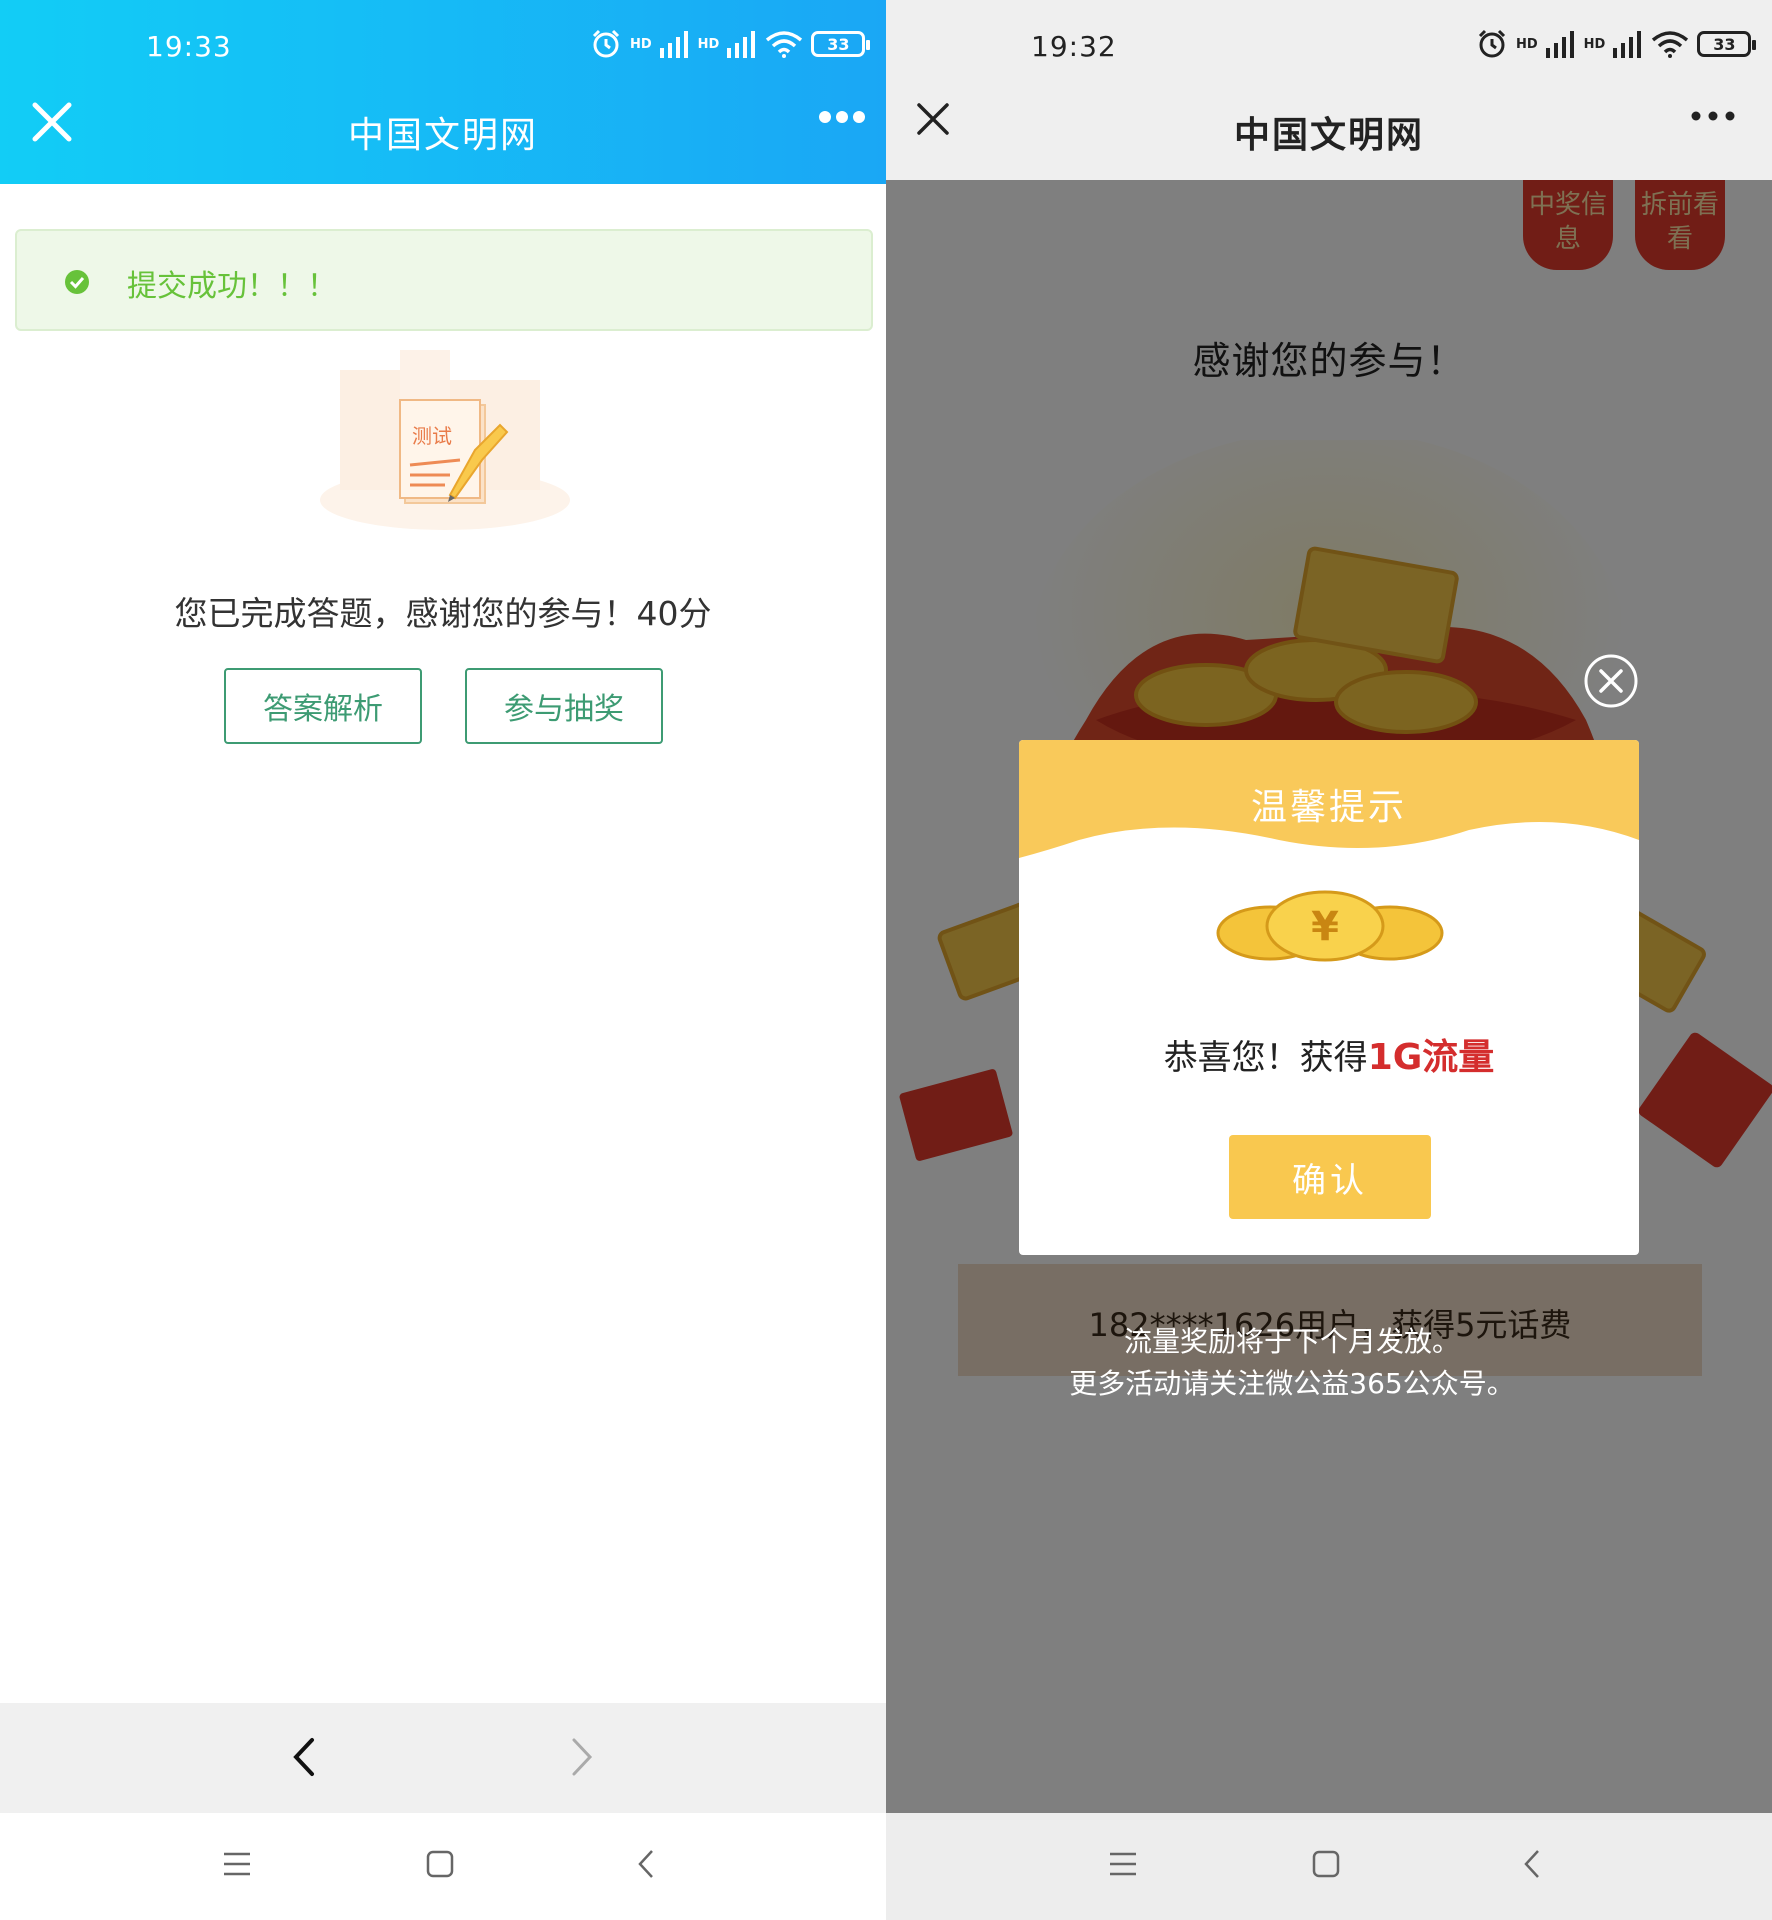  I want to click on result-text: 您已完成答题，感谢您的参与！40分, so click(443, 613).